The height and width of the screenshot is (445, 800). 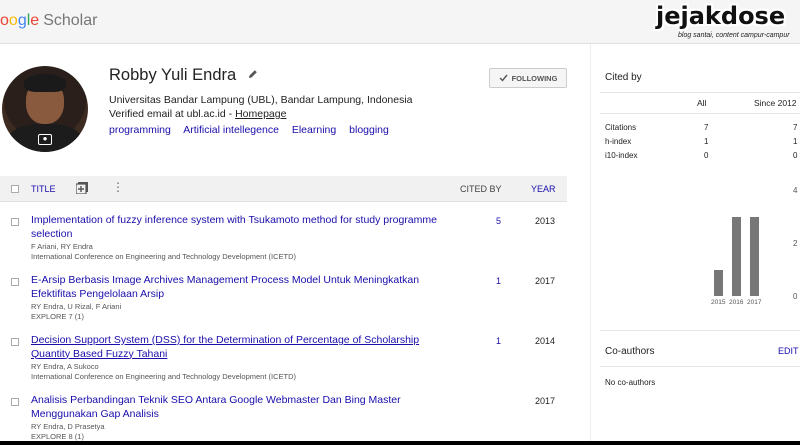 What do you see at coordinates (630, 351) in the screenshot?
I see `coauthors-title: Co-authors` at bounding box center [630, 351].